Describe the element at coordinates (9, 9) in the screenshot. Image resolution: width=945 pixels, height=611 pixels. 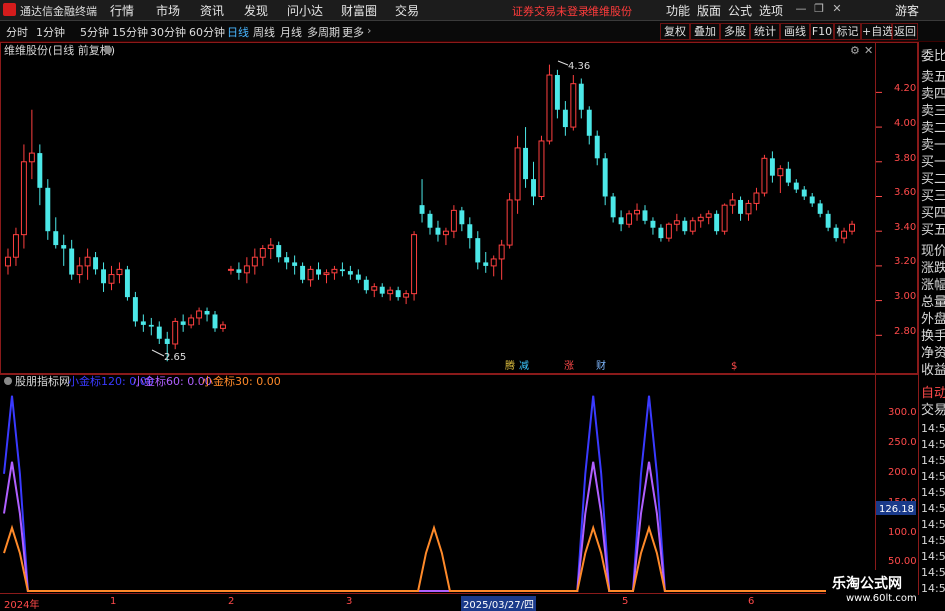
I see `app-logo-icon` at that location.